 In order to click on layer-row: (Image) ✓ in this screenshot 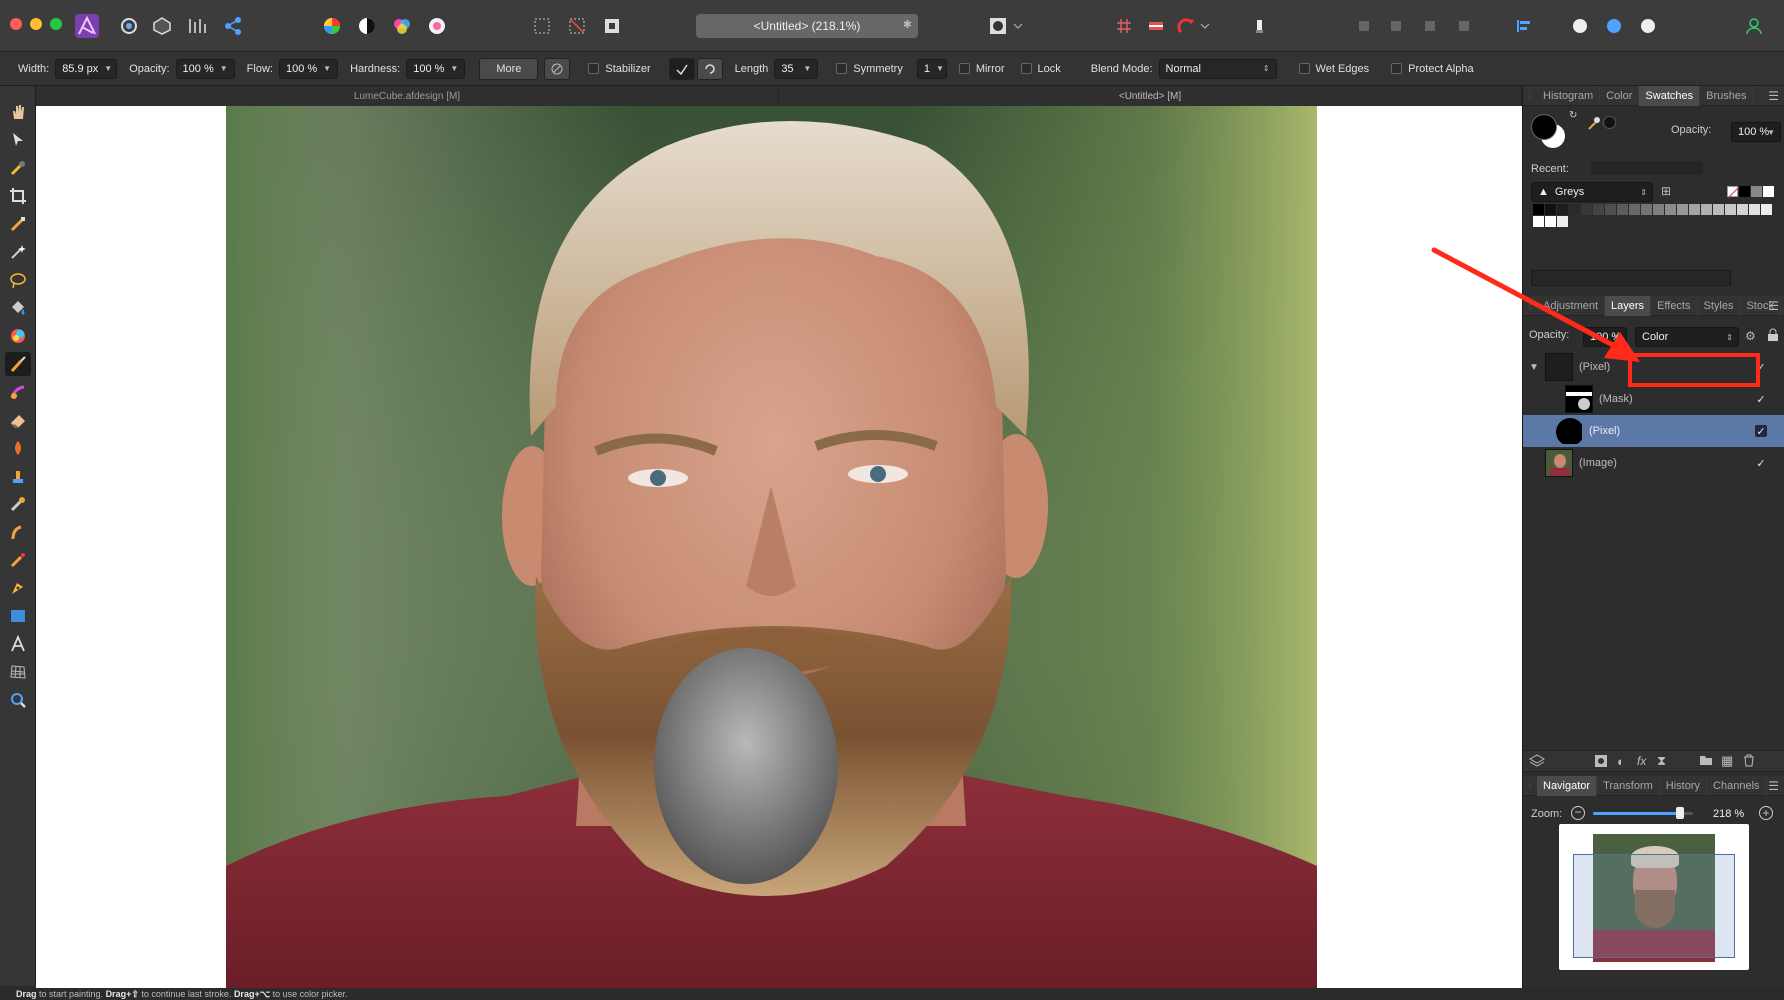, I will do `click(1653, 463)`.